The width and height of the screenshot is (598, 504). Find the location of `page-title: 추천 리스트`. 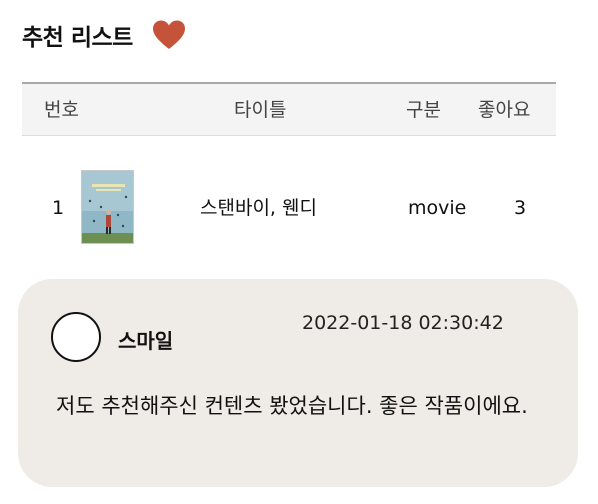

page-title: 추천 리스트 is located at coordinates (77, 38).